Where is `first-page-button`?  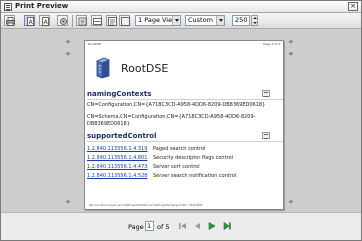
first-page-button is located at coordinates (124, 20).